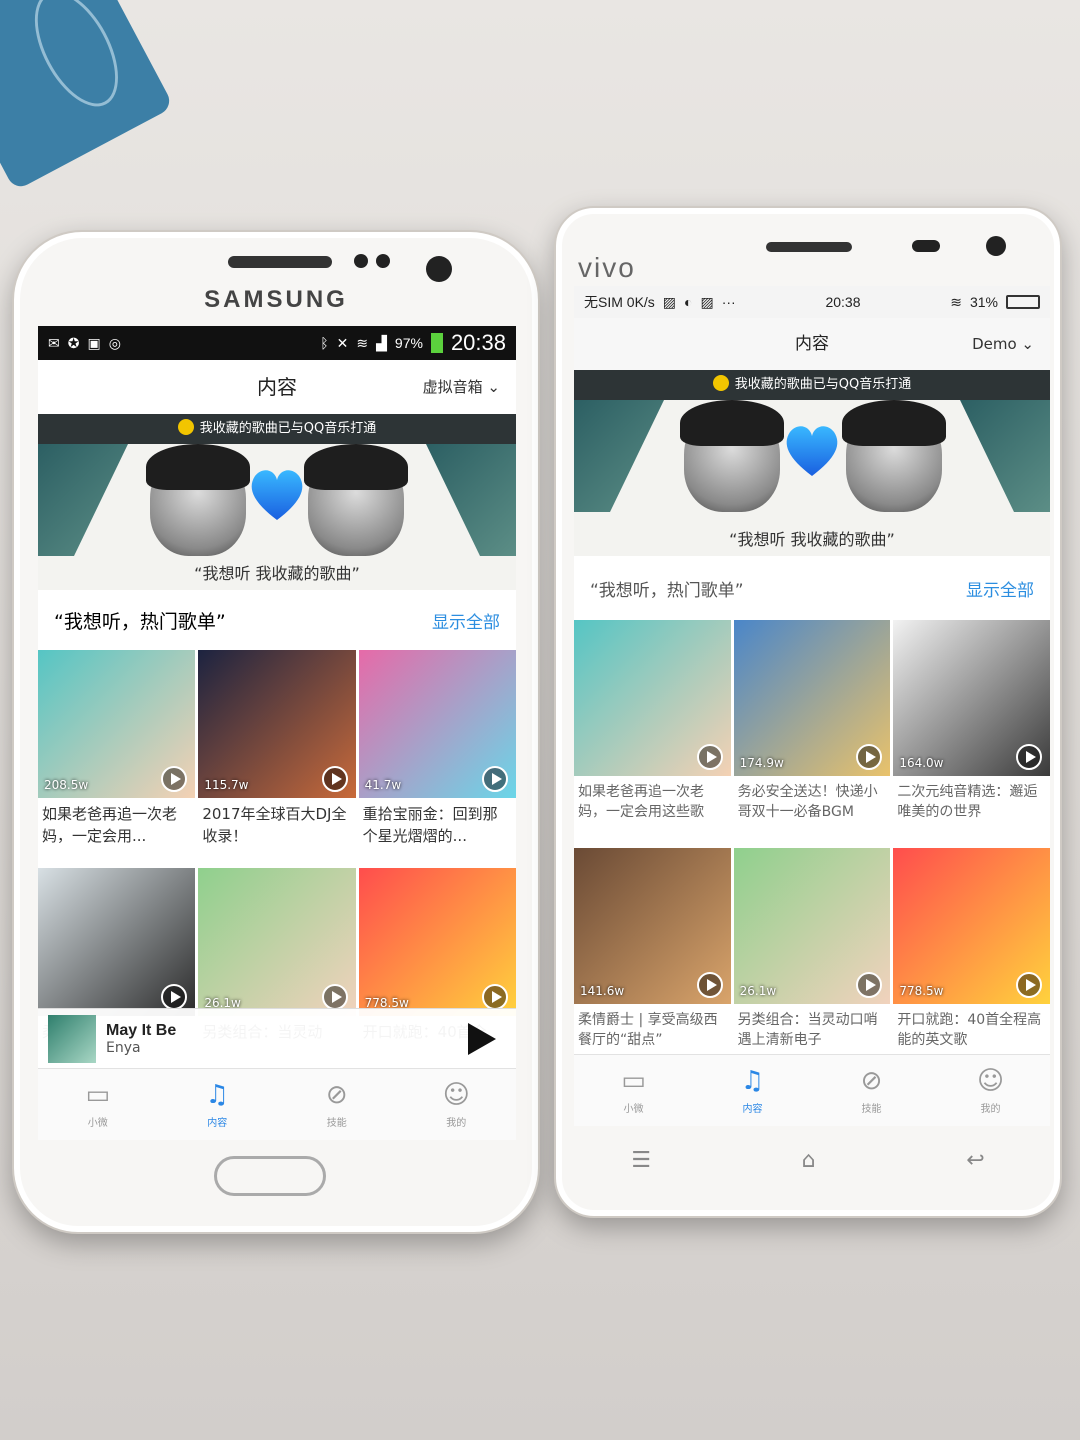 Image resolution: width=1080 pixels, height=1440 pixels. I want to click on play-button, so click(482, 1038).